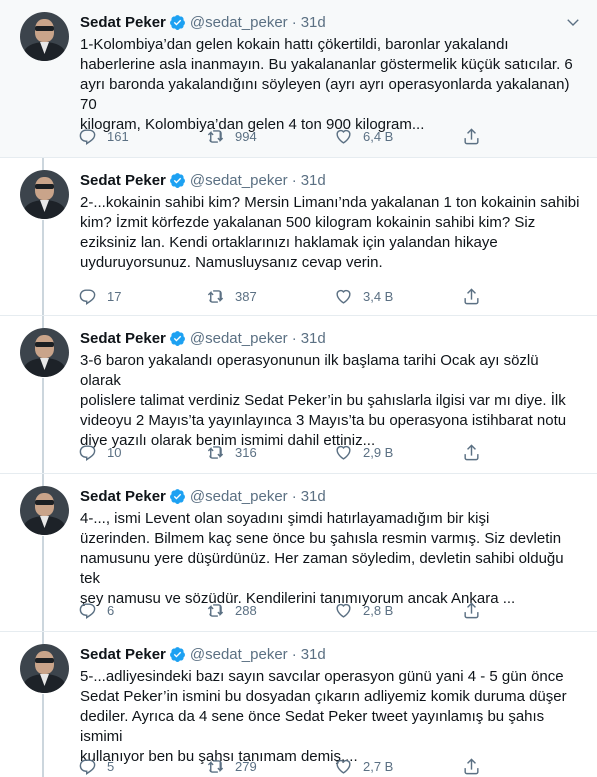 Image resolution: width=597 pixels, height=777 pixels. I want to click on tweet-actions: 17 387 3,4 B, so click(293, 296).